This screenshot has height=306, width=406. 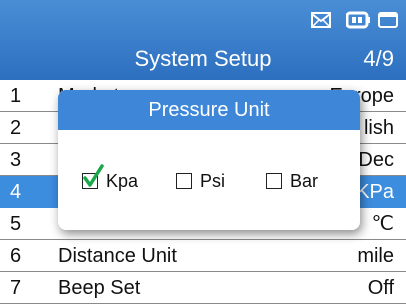 What do you see at coordinates (274, 181) in the screenshot?
I see `checkbox-bar` at bounding box center [274, 181].